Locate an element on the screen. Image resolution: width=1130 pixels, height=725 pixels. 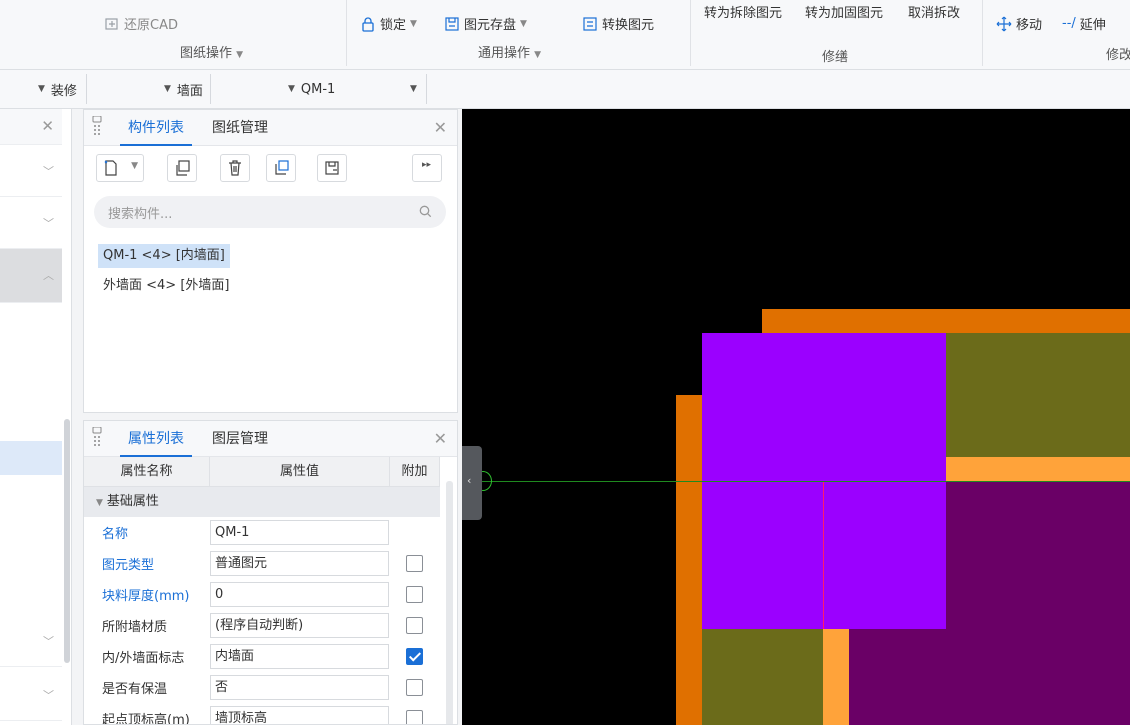
tab-component-list: 构件列表 is located at coordinates (156, 128).